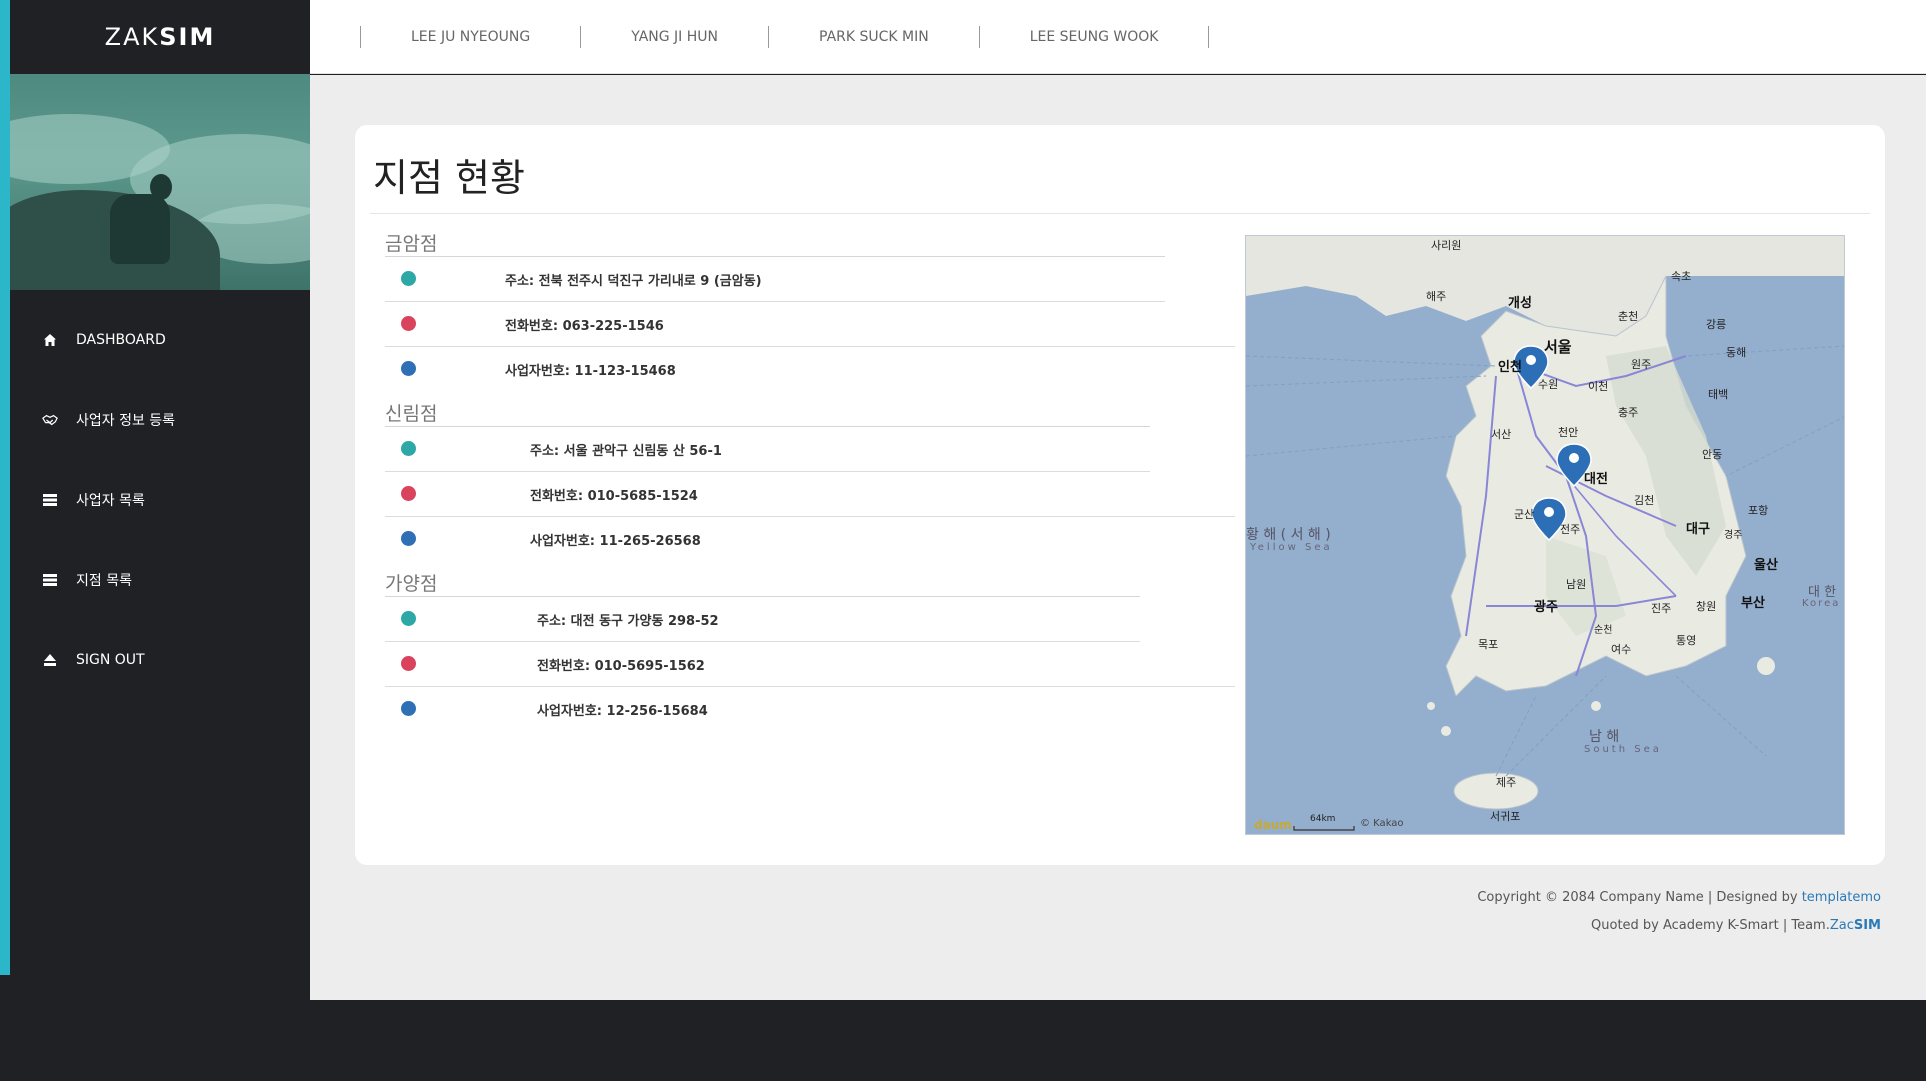 The image size is (1926, 1081). What do you see at coordinates (810, 709) in the screenshot?
I see `branch-bizno-row: 사업자번호: 12-256-15684` at bounding box center [810, 709].